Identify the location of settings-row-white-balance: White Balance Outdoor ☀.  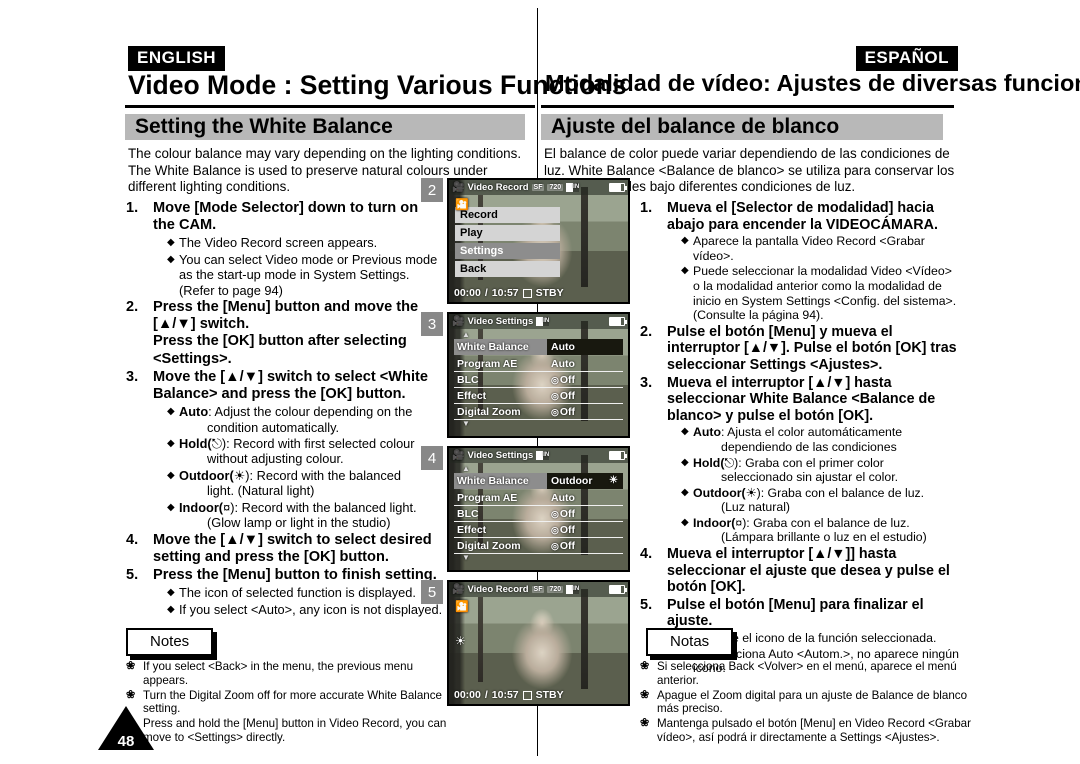
(538, 481).